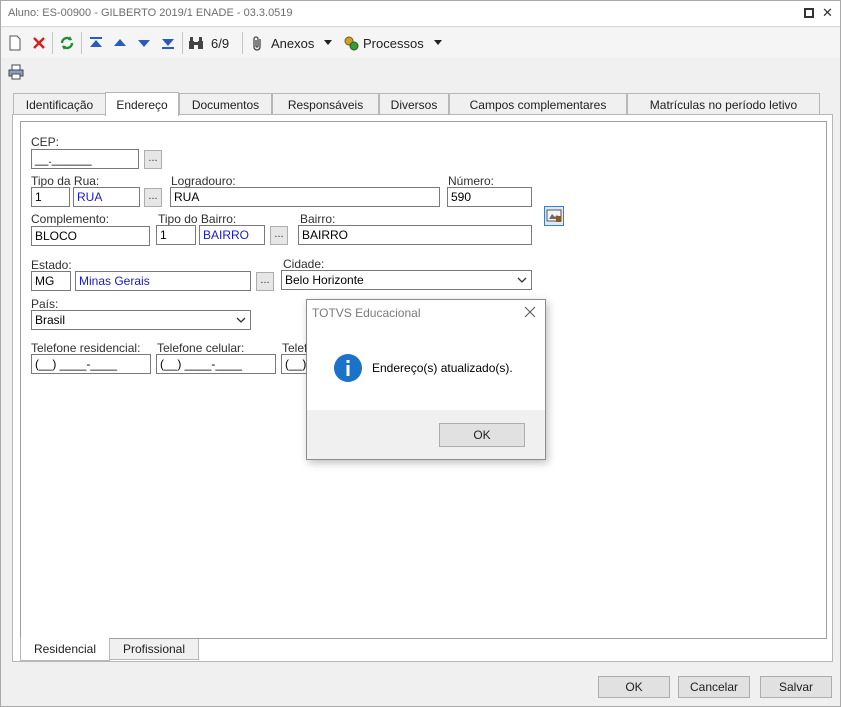 The height and width of the screenshot is (707, 841). What do you see at coordinates (318, 219) in the screenshot?
I see `bairro-label: Bairro:` at bounding box center [318, 219].